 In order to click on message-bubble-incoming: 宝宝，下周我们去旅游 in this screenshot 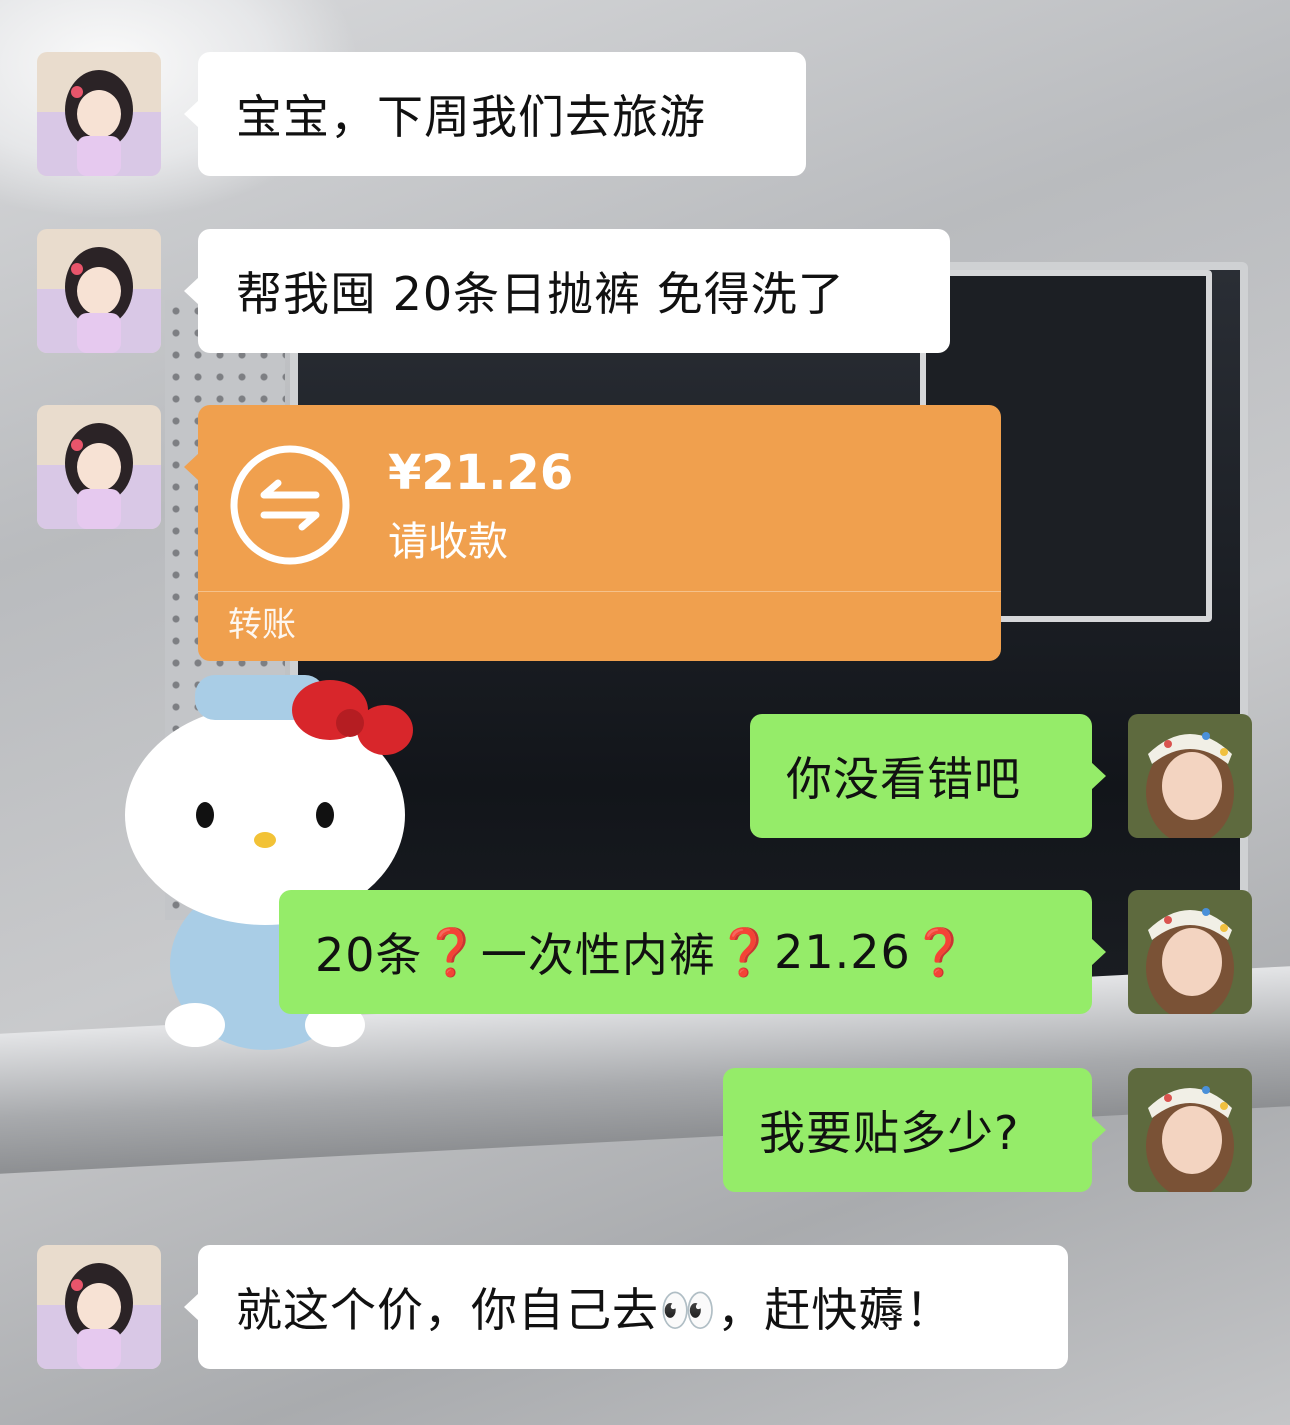, I will do `click(495, 114)`.